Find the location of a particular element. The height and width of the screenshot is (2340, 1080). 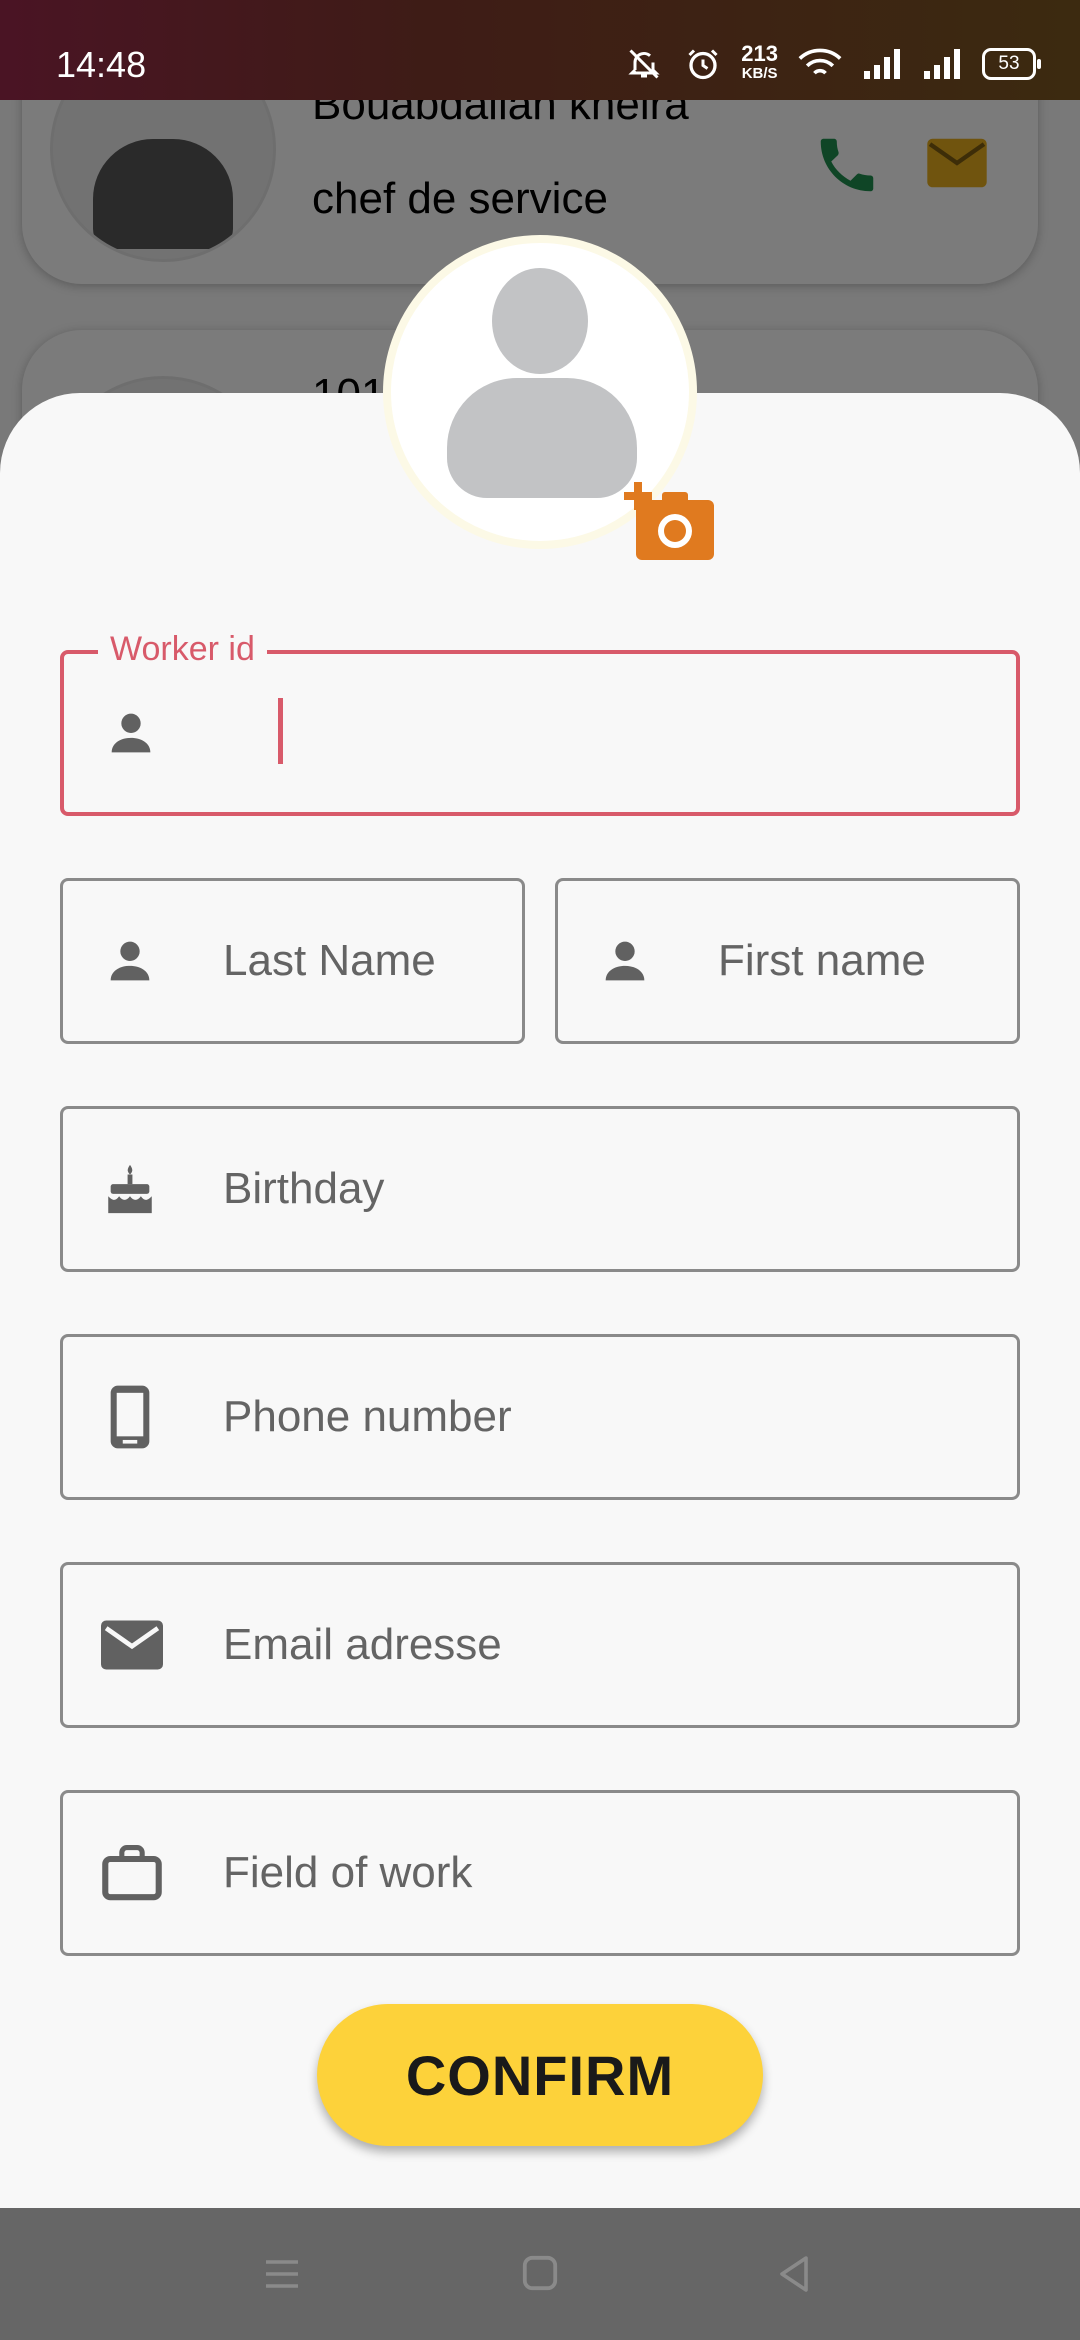

birthday-field is located at coordinates (540, 1189).